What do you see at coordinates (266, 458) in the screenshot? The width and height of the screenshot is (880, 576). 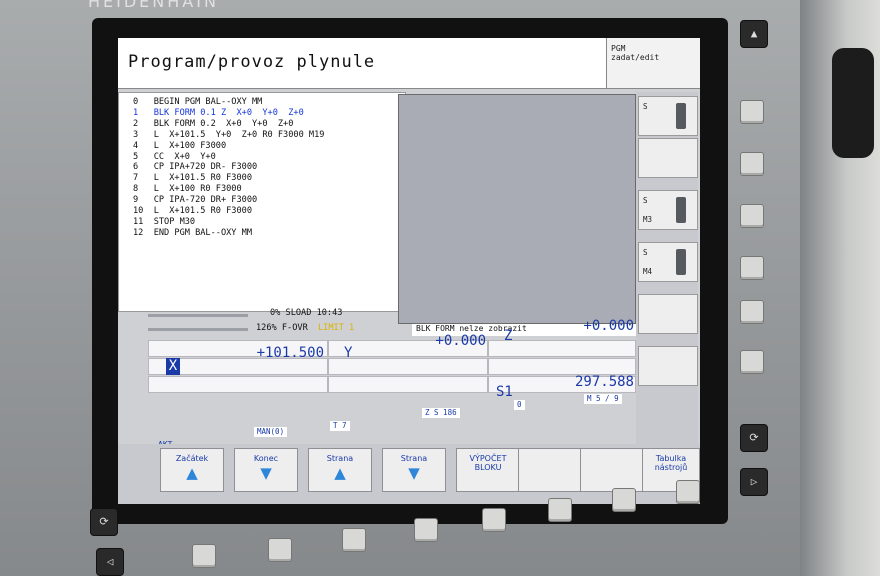 I see `softkey-label: Konec` at bounding box center [266, 458].